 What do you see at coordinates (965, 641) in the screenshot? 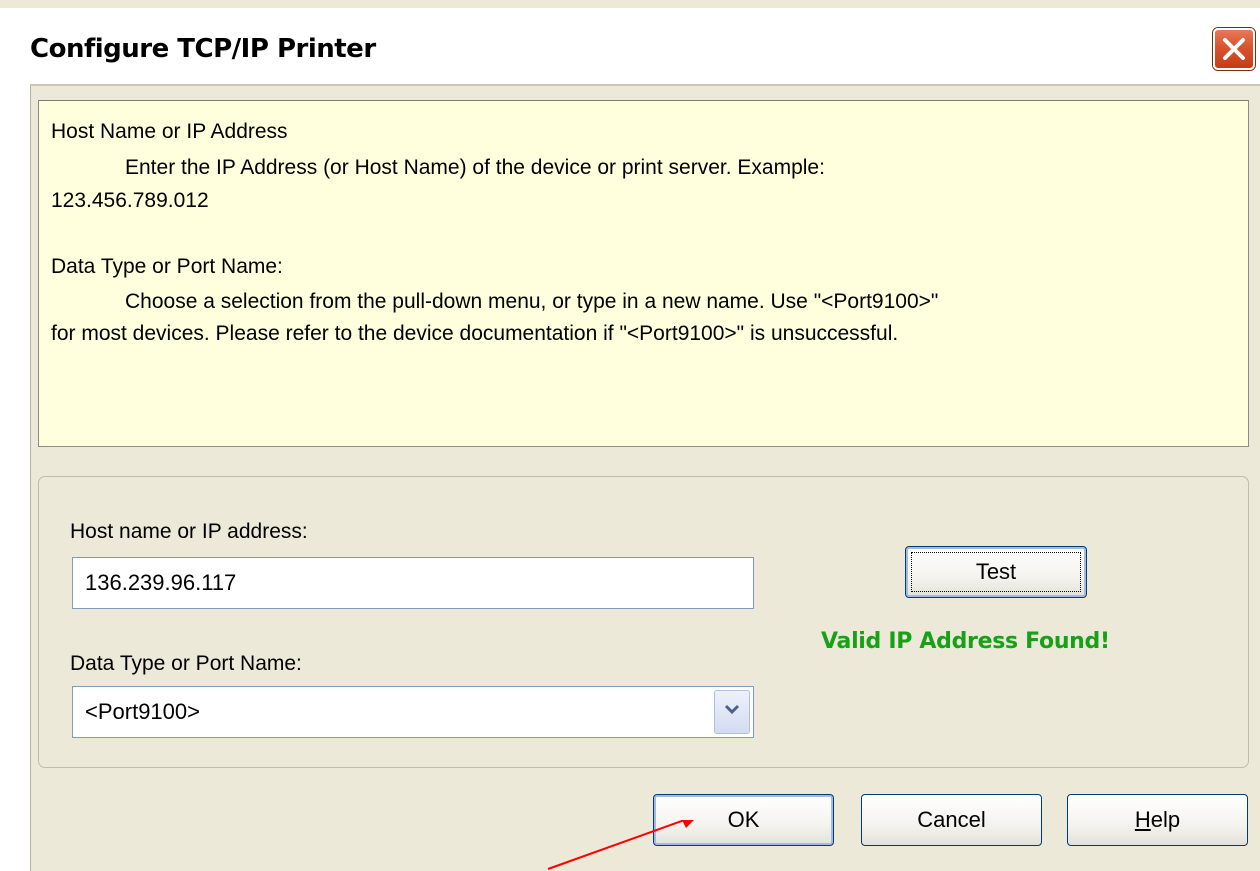
I see `validation-status: Valid IP Address Found!` at bounding box center [965, 641].